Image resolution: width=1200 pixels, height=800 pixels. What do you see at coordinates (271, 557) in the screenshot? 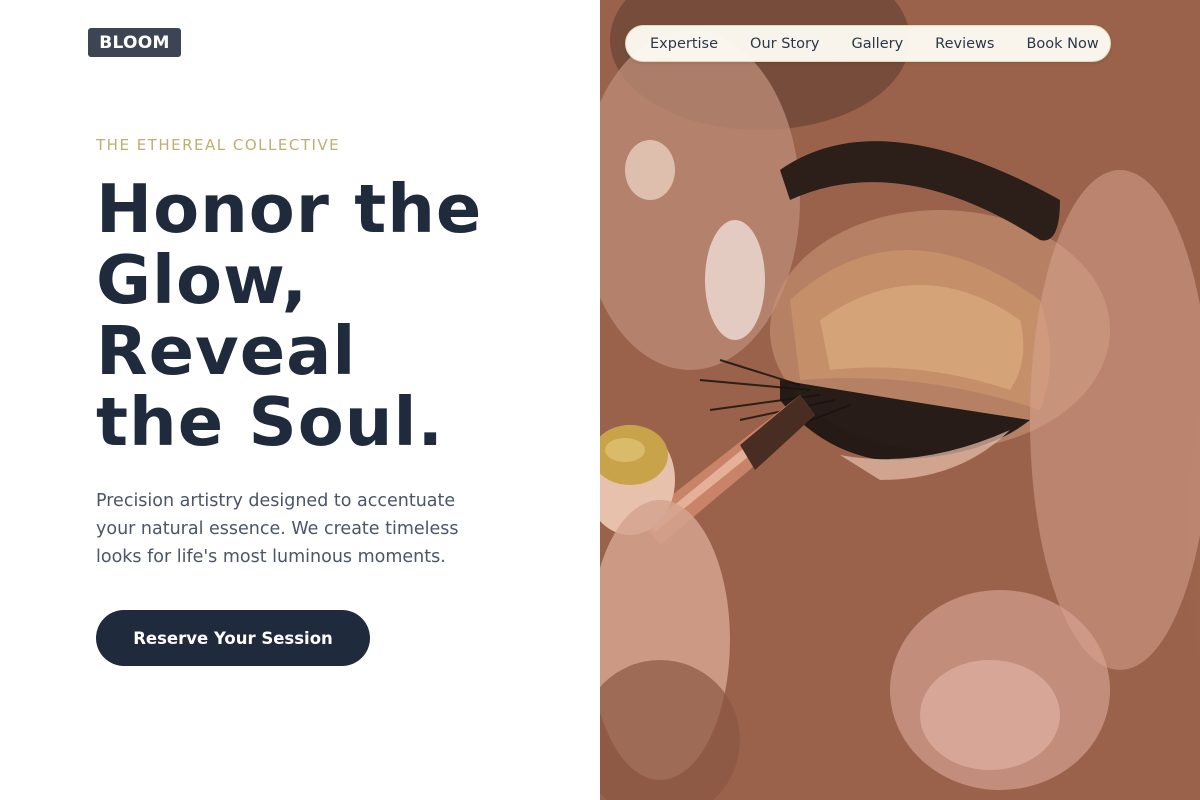
I see `description-line: looks for life's most luminous moments.` at bounding box center [271, 557].